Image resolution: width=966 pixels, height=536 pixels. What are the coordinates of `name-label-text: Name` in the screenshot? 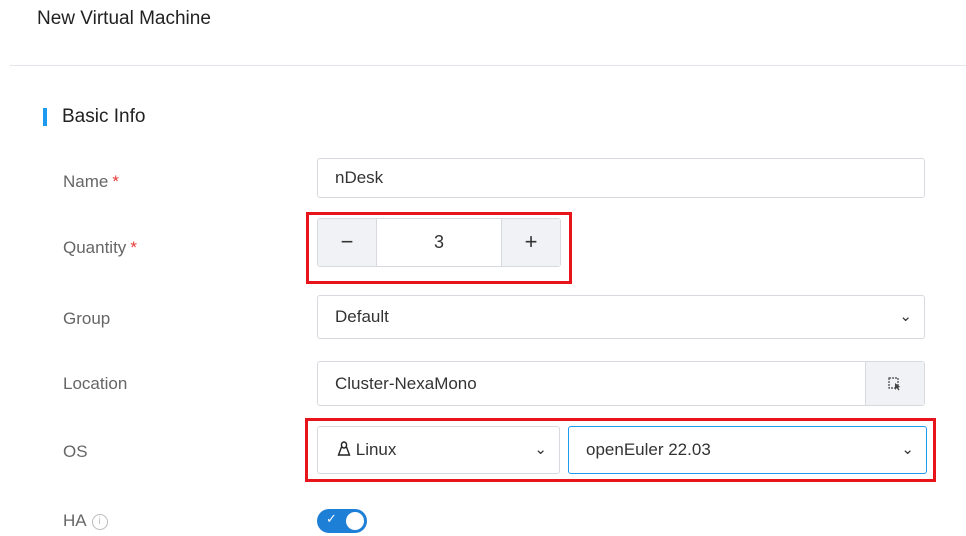 It's located at (86, 181).